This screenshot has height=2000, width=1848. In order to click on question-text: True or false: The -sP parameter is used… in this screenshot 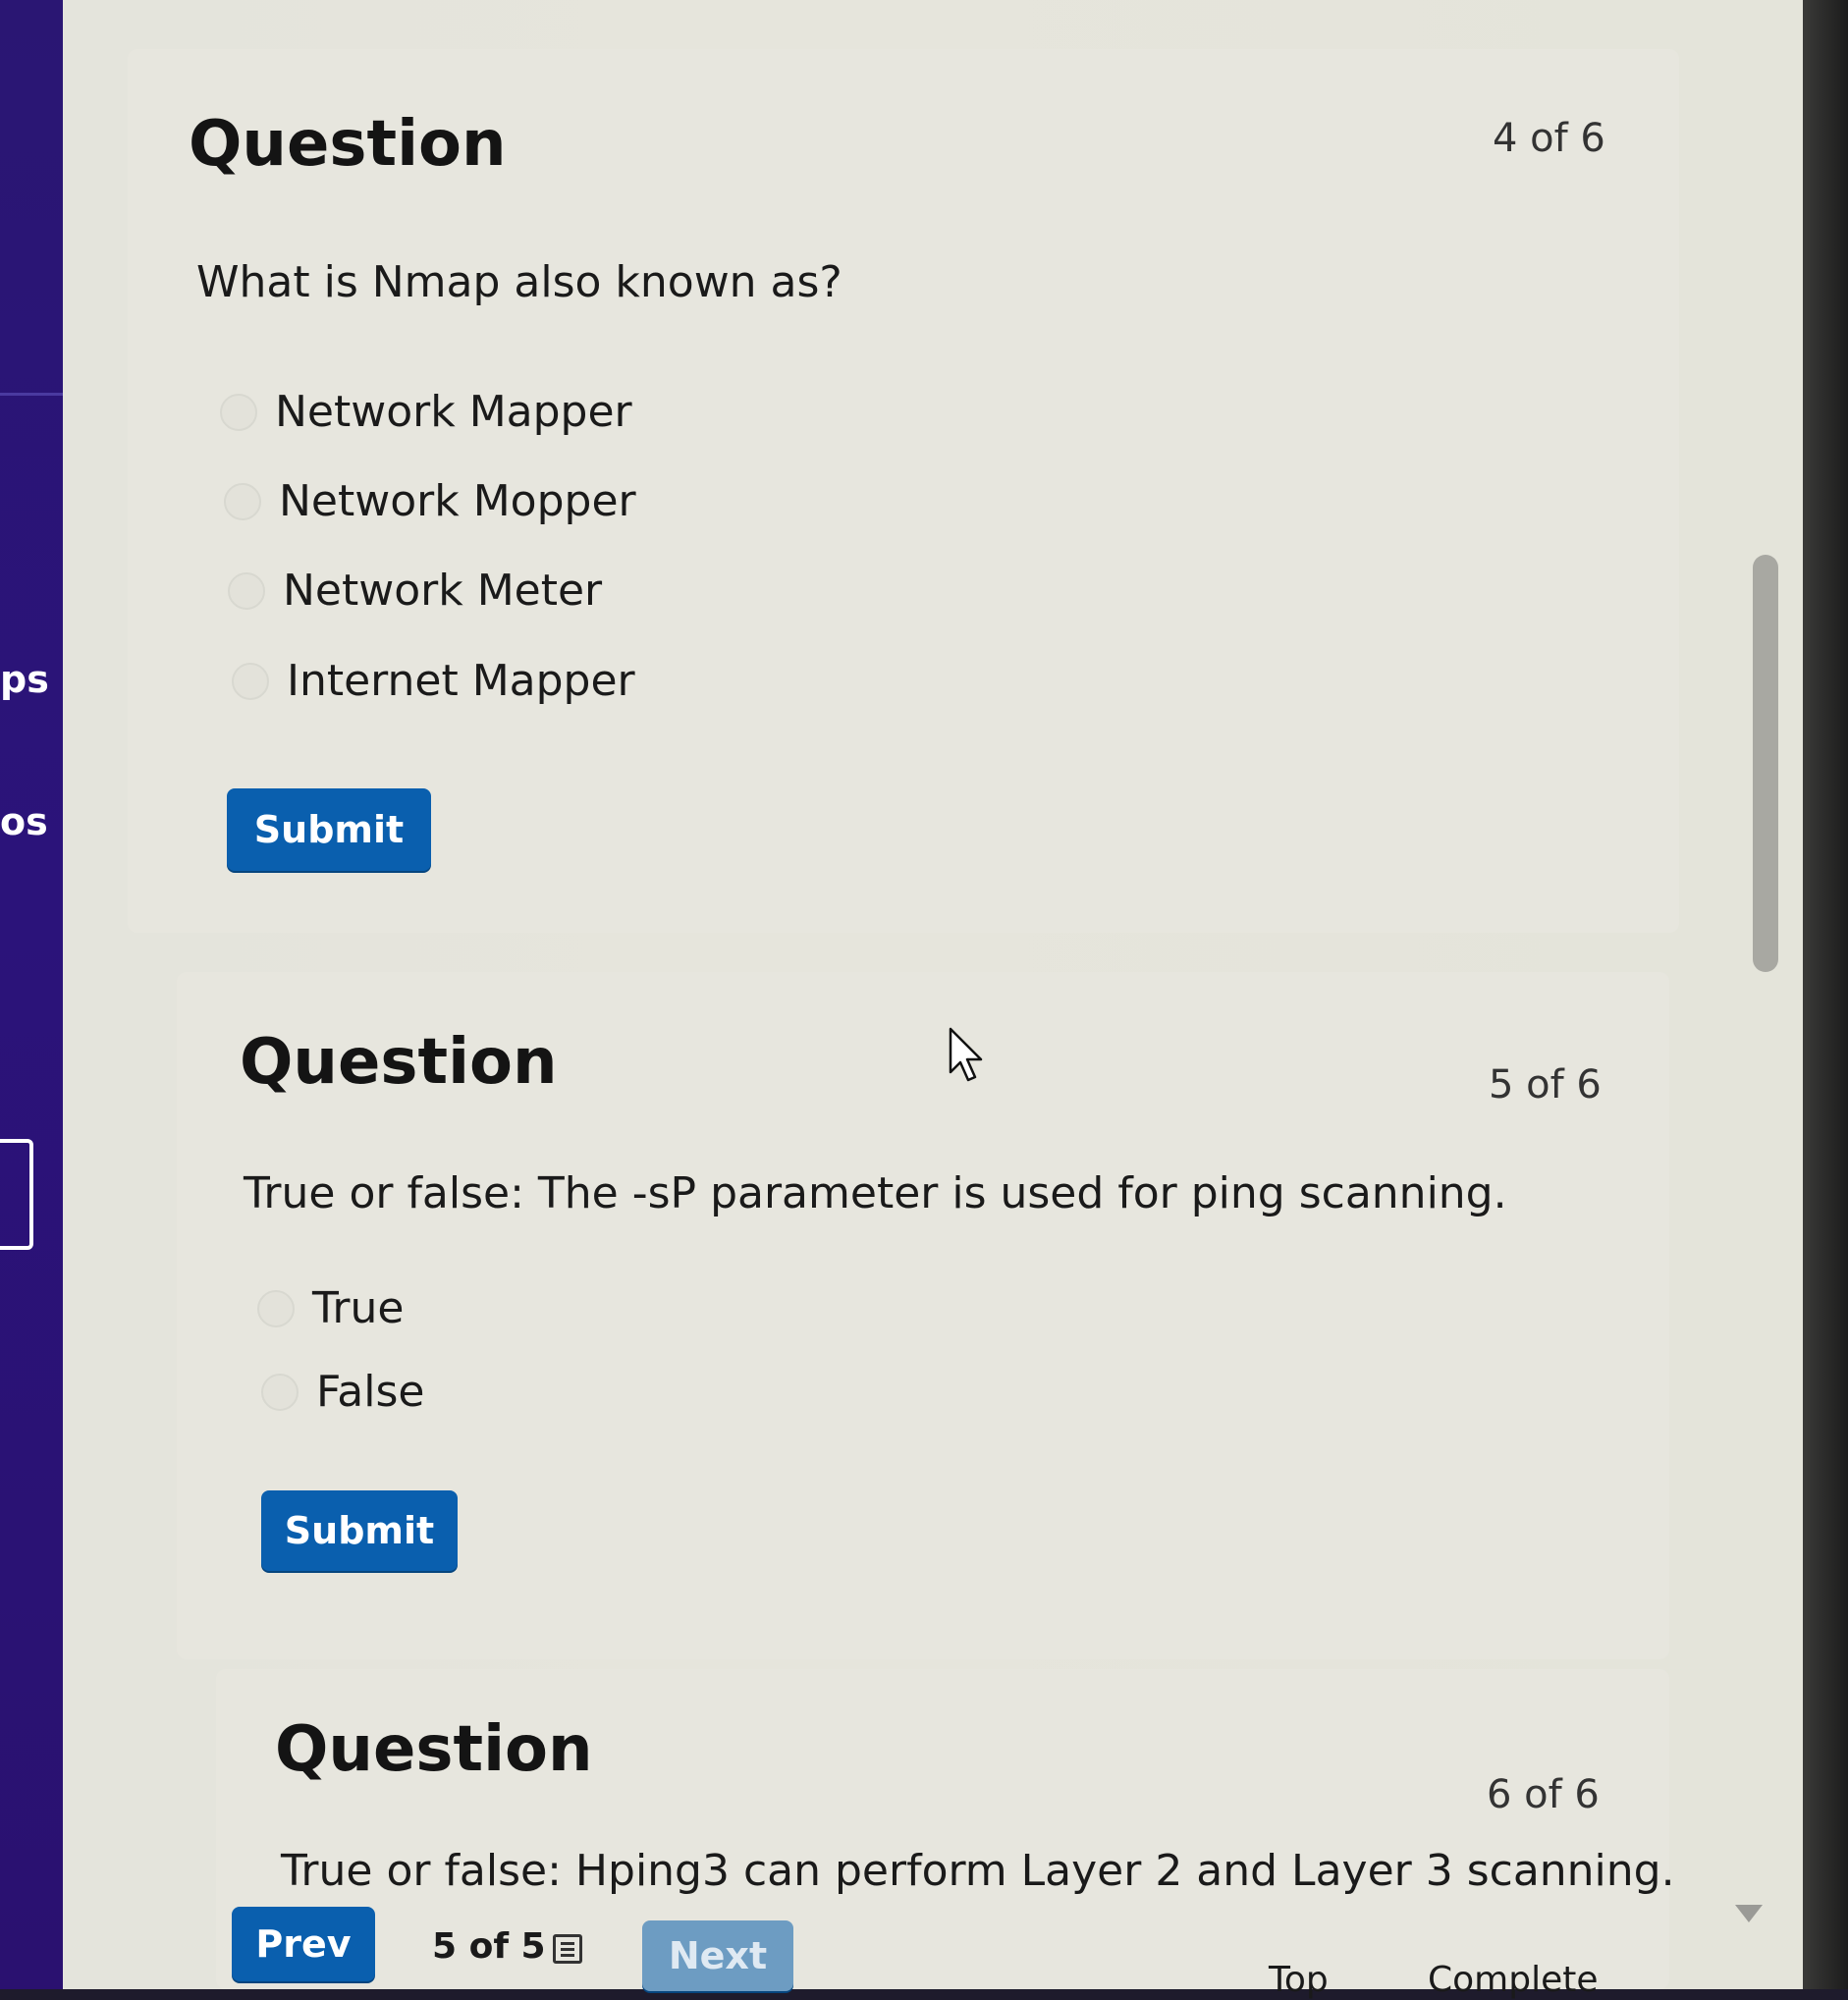, I will do `click(875, 1193)`.